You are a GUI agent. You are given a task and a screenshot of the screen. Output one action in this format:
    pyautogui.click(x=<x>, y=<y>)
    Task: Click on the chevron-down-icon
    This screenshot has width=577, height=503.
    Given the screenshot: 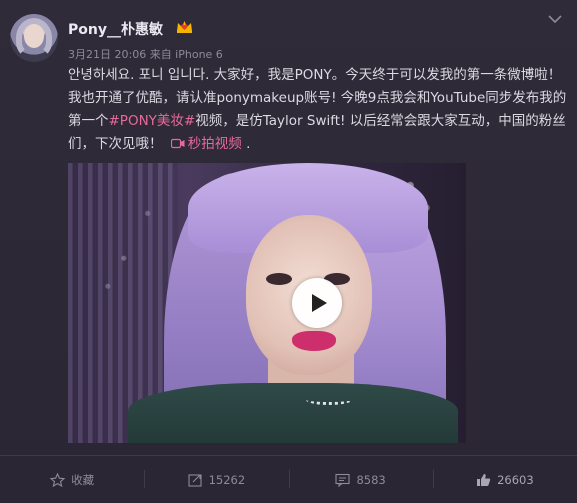 What is the action you would take?
    pyautogui.click(x=555, y=19)
    